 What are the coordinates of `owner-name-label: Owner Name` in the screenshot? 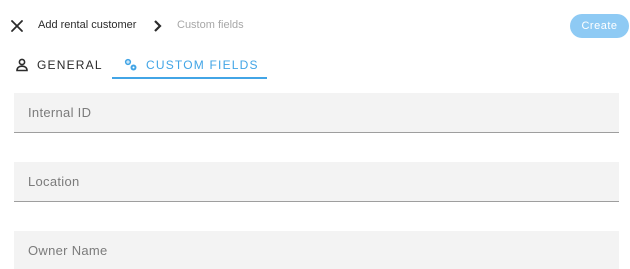 It's located at (68, 250).